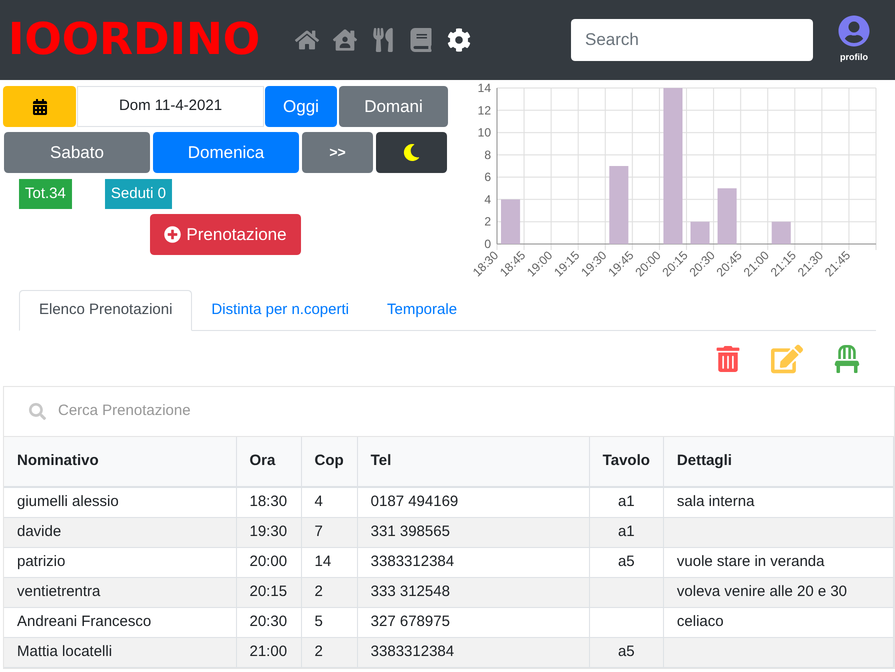  What do you see at coordinates (170, 106) in the screenshot?
I see `date-field: Dom 11-4-2021` at bounding box center [170, 106].